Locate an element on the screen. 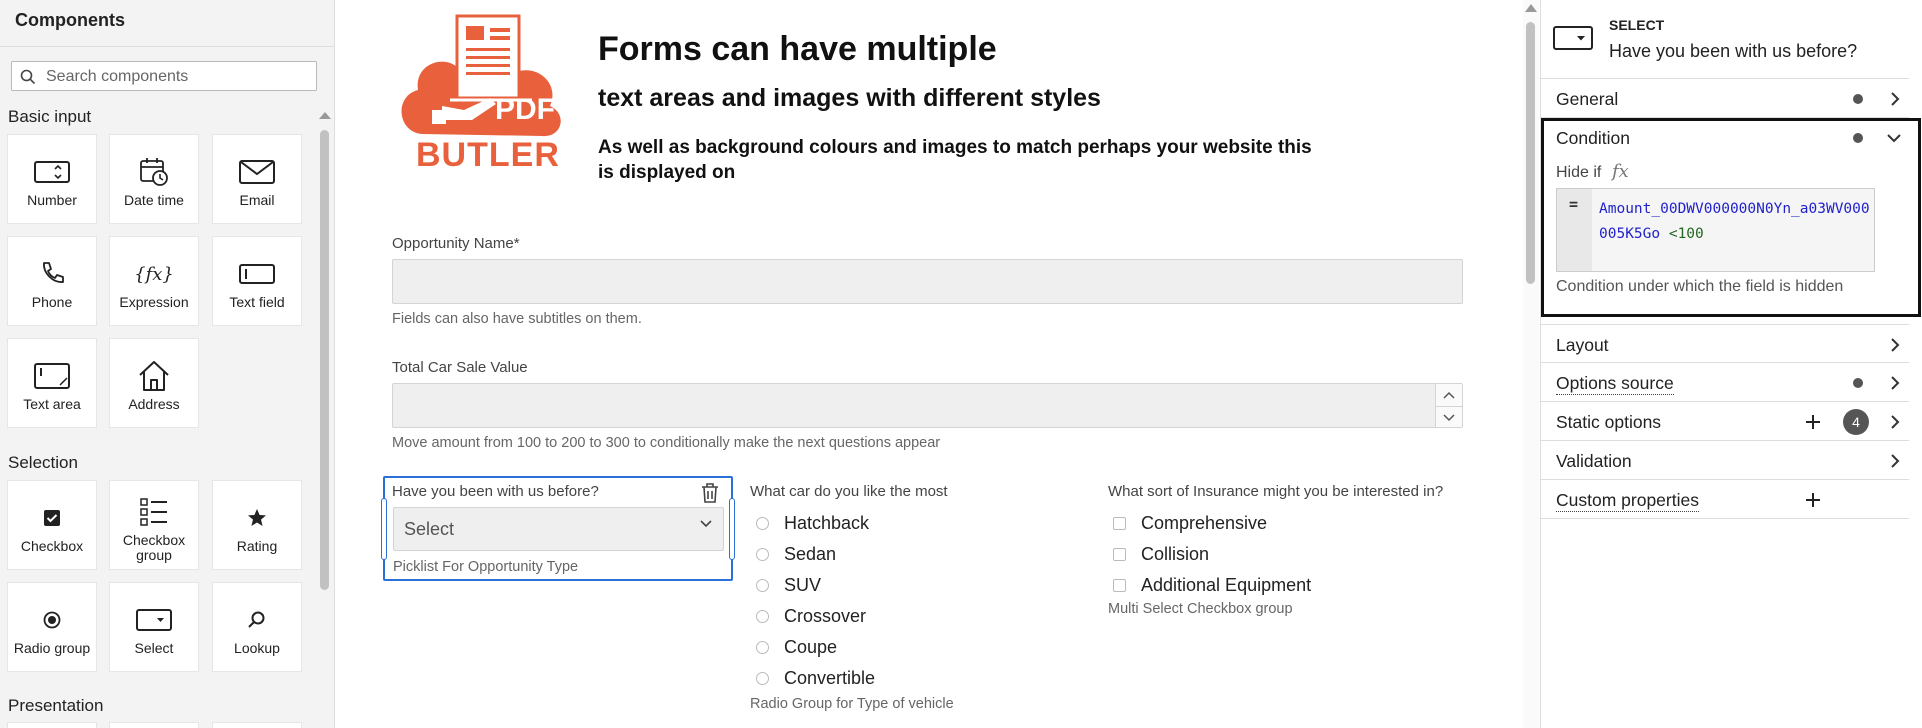 The height and width of the screenshot is (728, 1922). section-static-options: Static options 4 is located at coordinates (1725, 421).